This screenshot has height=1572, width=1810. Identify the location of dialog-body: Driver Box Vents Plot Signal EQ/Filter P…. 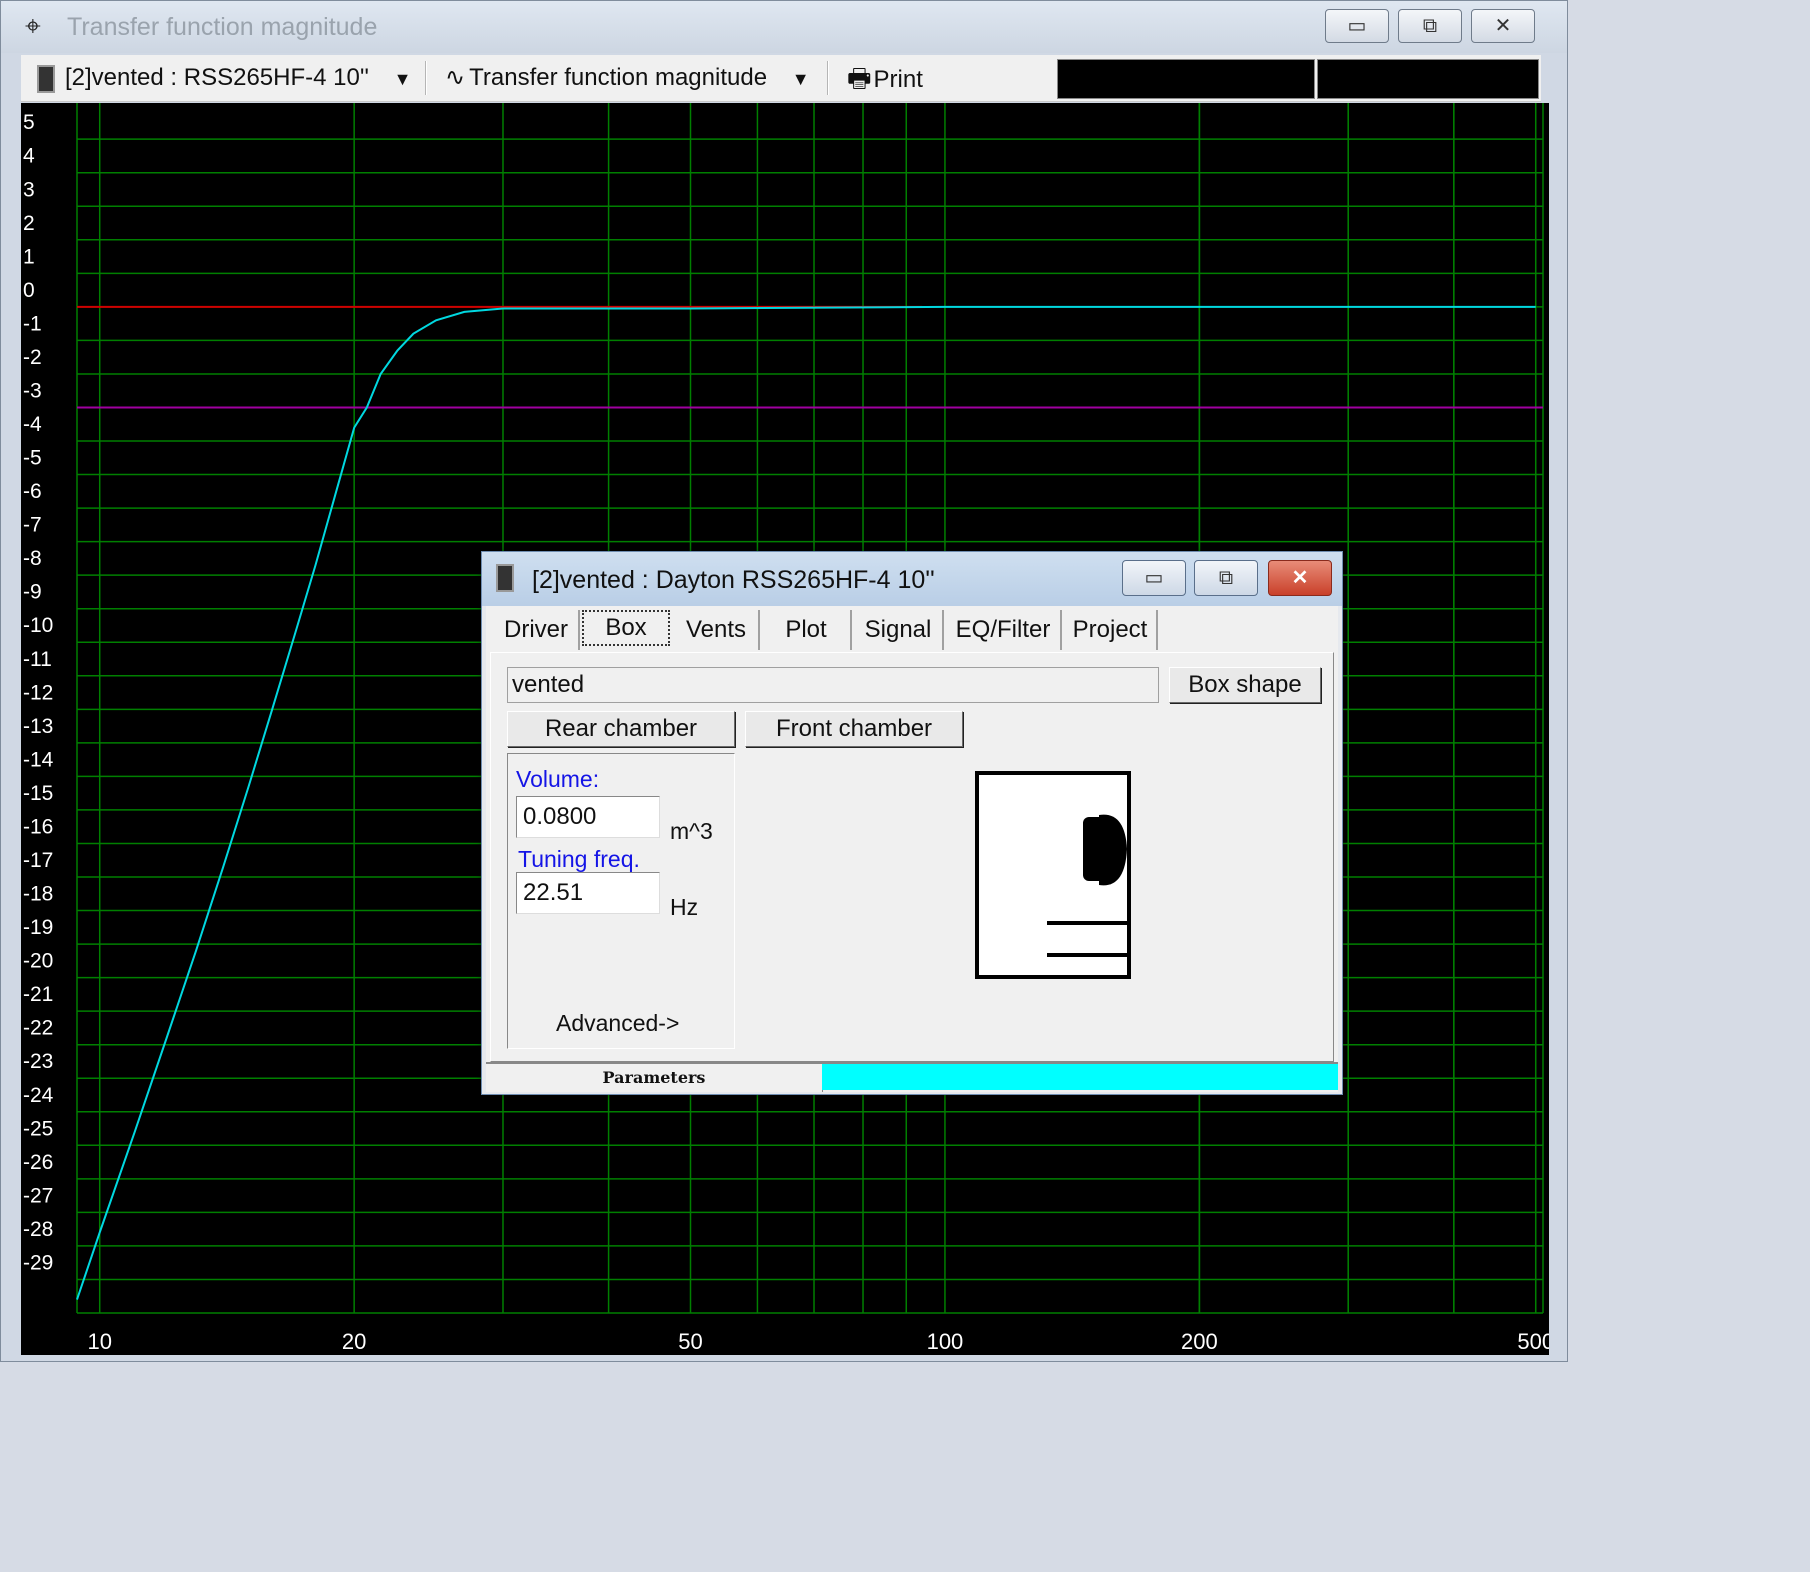
(912, 848).